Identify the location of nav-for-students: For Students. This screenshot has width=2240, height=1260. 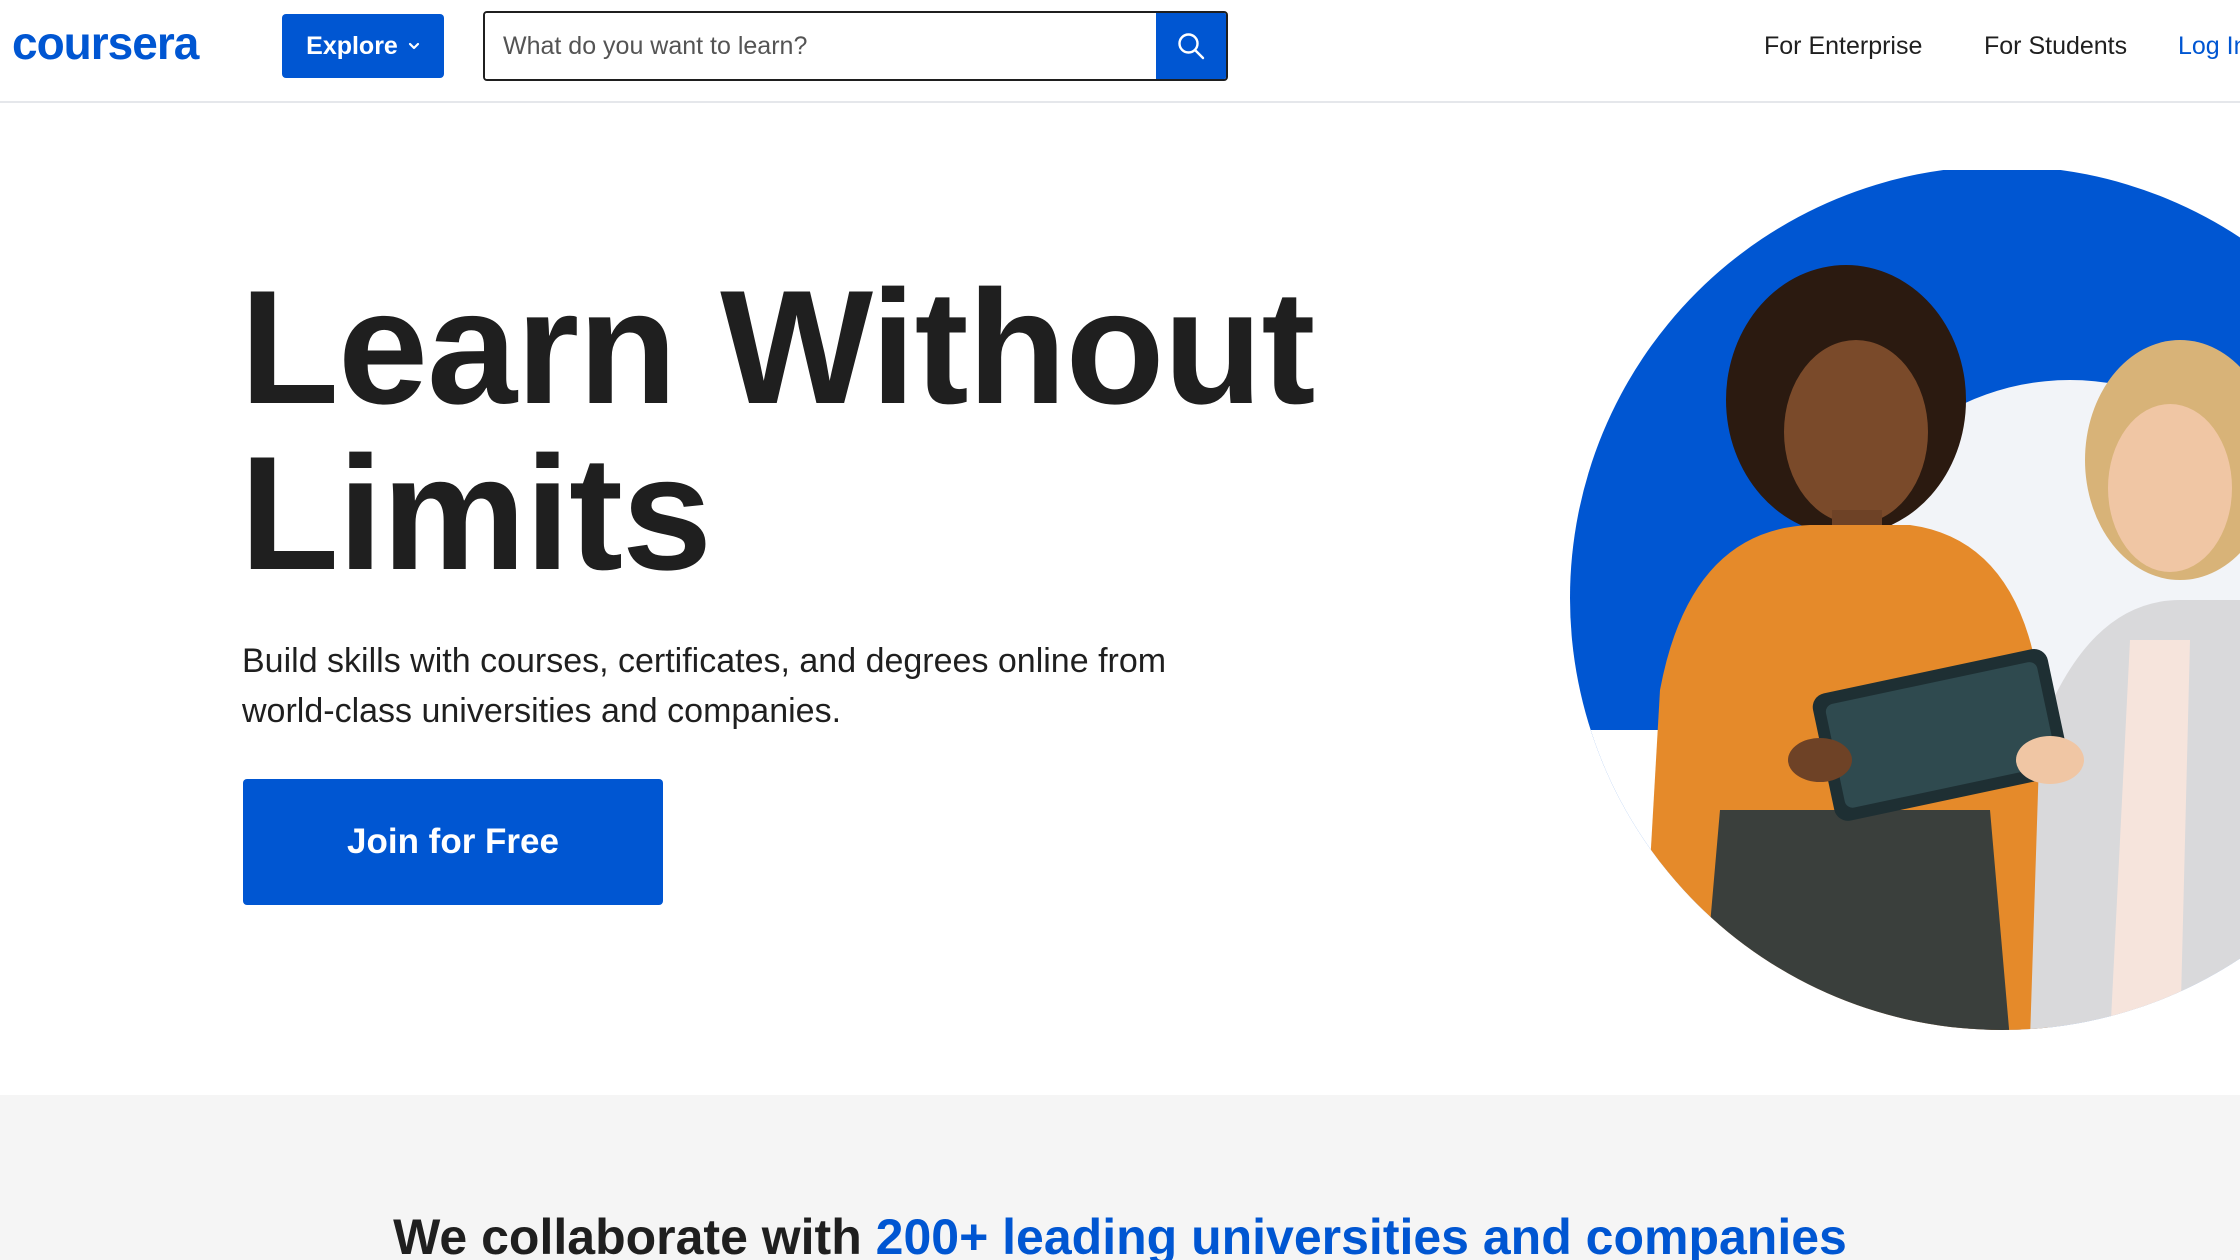
(2055, 46).